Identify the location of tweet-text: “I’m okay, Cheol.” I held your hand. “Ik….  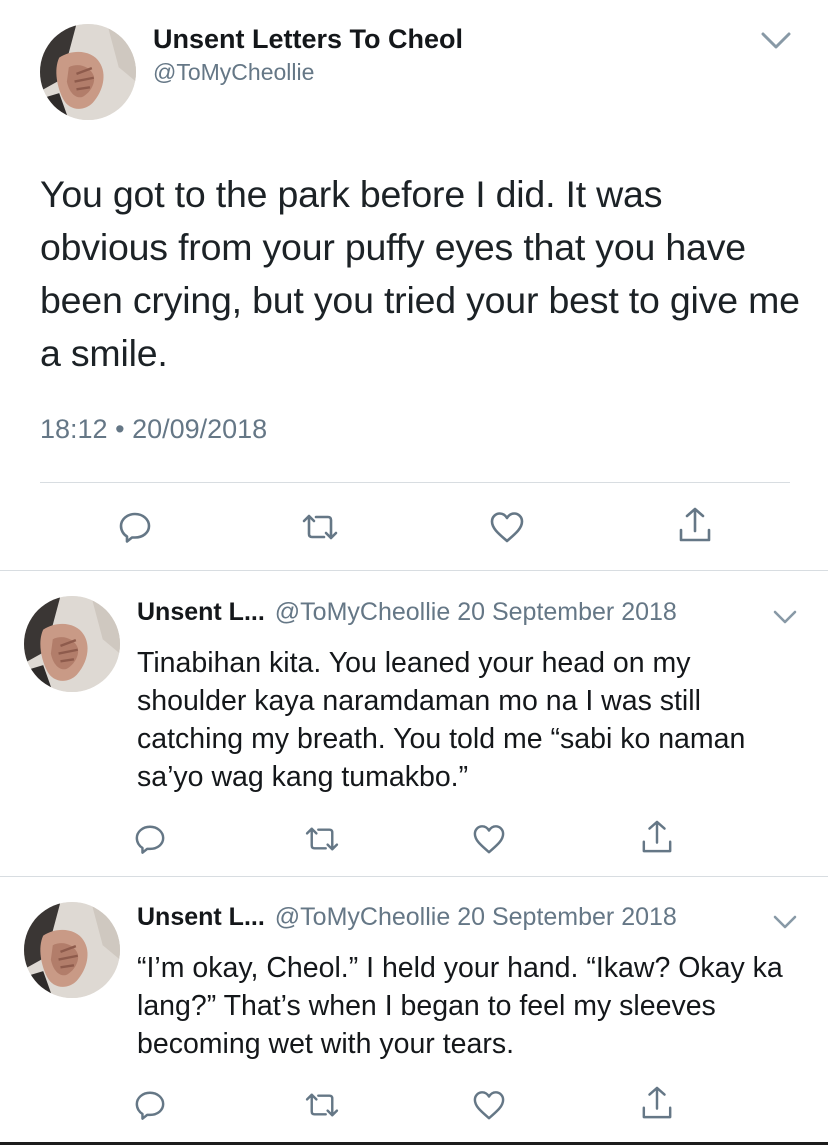
(460, 1006).